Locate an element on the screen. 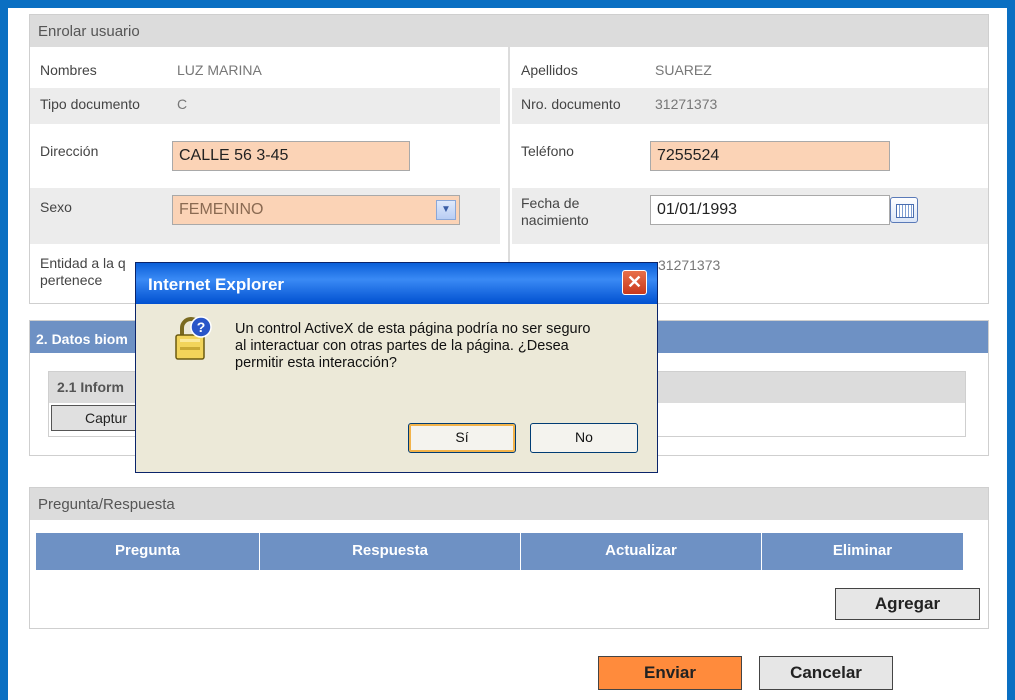  column-header-eliminar: Eliminar is located at coordinates (862, 551).